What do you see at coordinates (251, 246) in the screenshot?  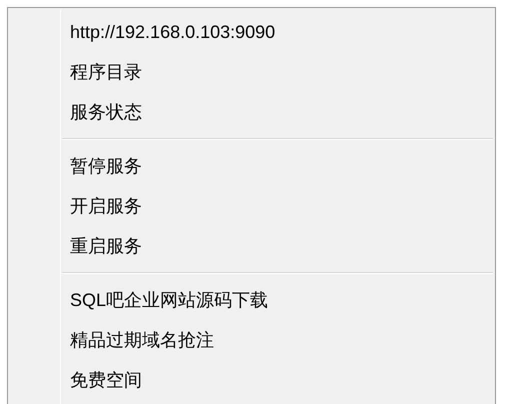 I see `menu-item: 重启服务` at bounding box center [251, 246].